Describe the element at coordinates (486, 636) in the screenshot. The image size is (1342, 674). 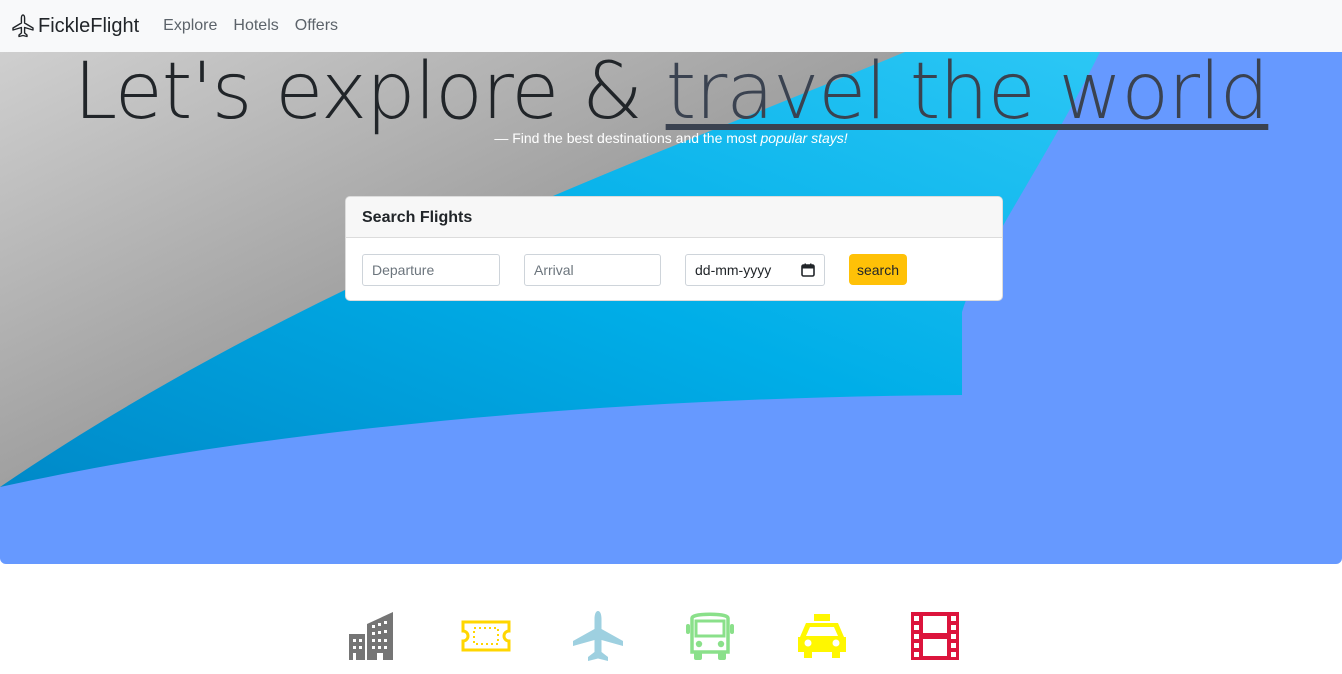
I see `ticket-icon` at that location.